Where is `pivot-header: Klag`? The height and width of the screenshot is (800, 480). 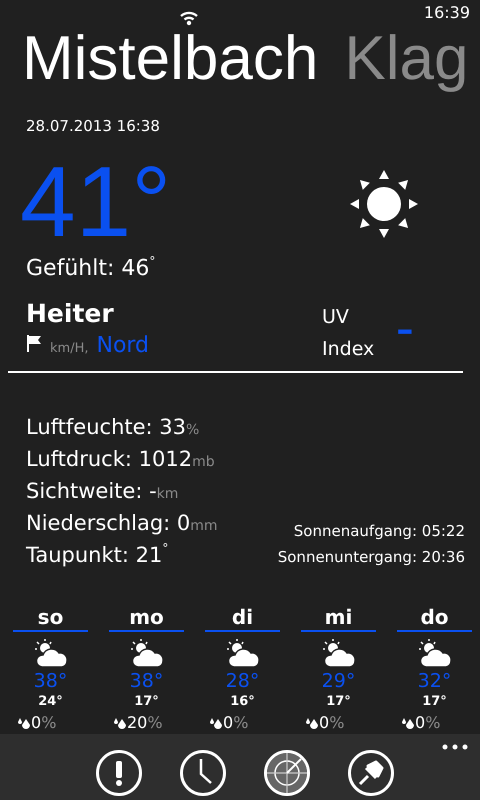
pivot-header: Klag is located at coordinates (406, 59).